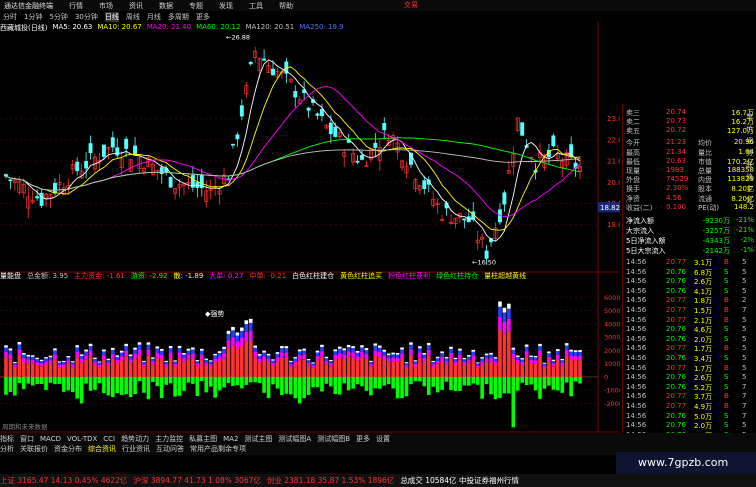  What do you see at coordinates (68, 449) in the screenshot?
I see `info-tab: 资金分布` at bounding box center [68, 449].